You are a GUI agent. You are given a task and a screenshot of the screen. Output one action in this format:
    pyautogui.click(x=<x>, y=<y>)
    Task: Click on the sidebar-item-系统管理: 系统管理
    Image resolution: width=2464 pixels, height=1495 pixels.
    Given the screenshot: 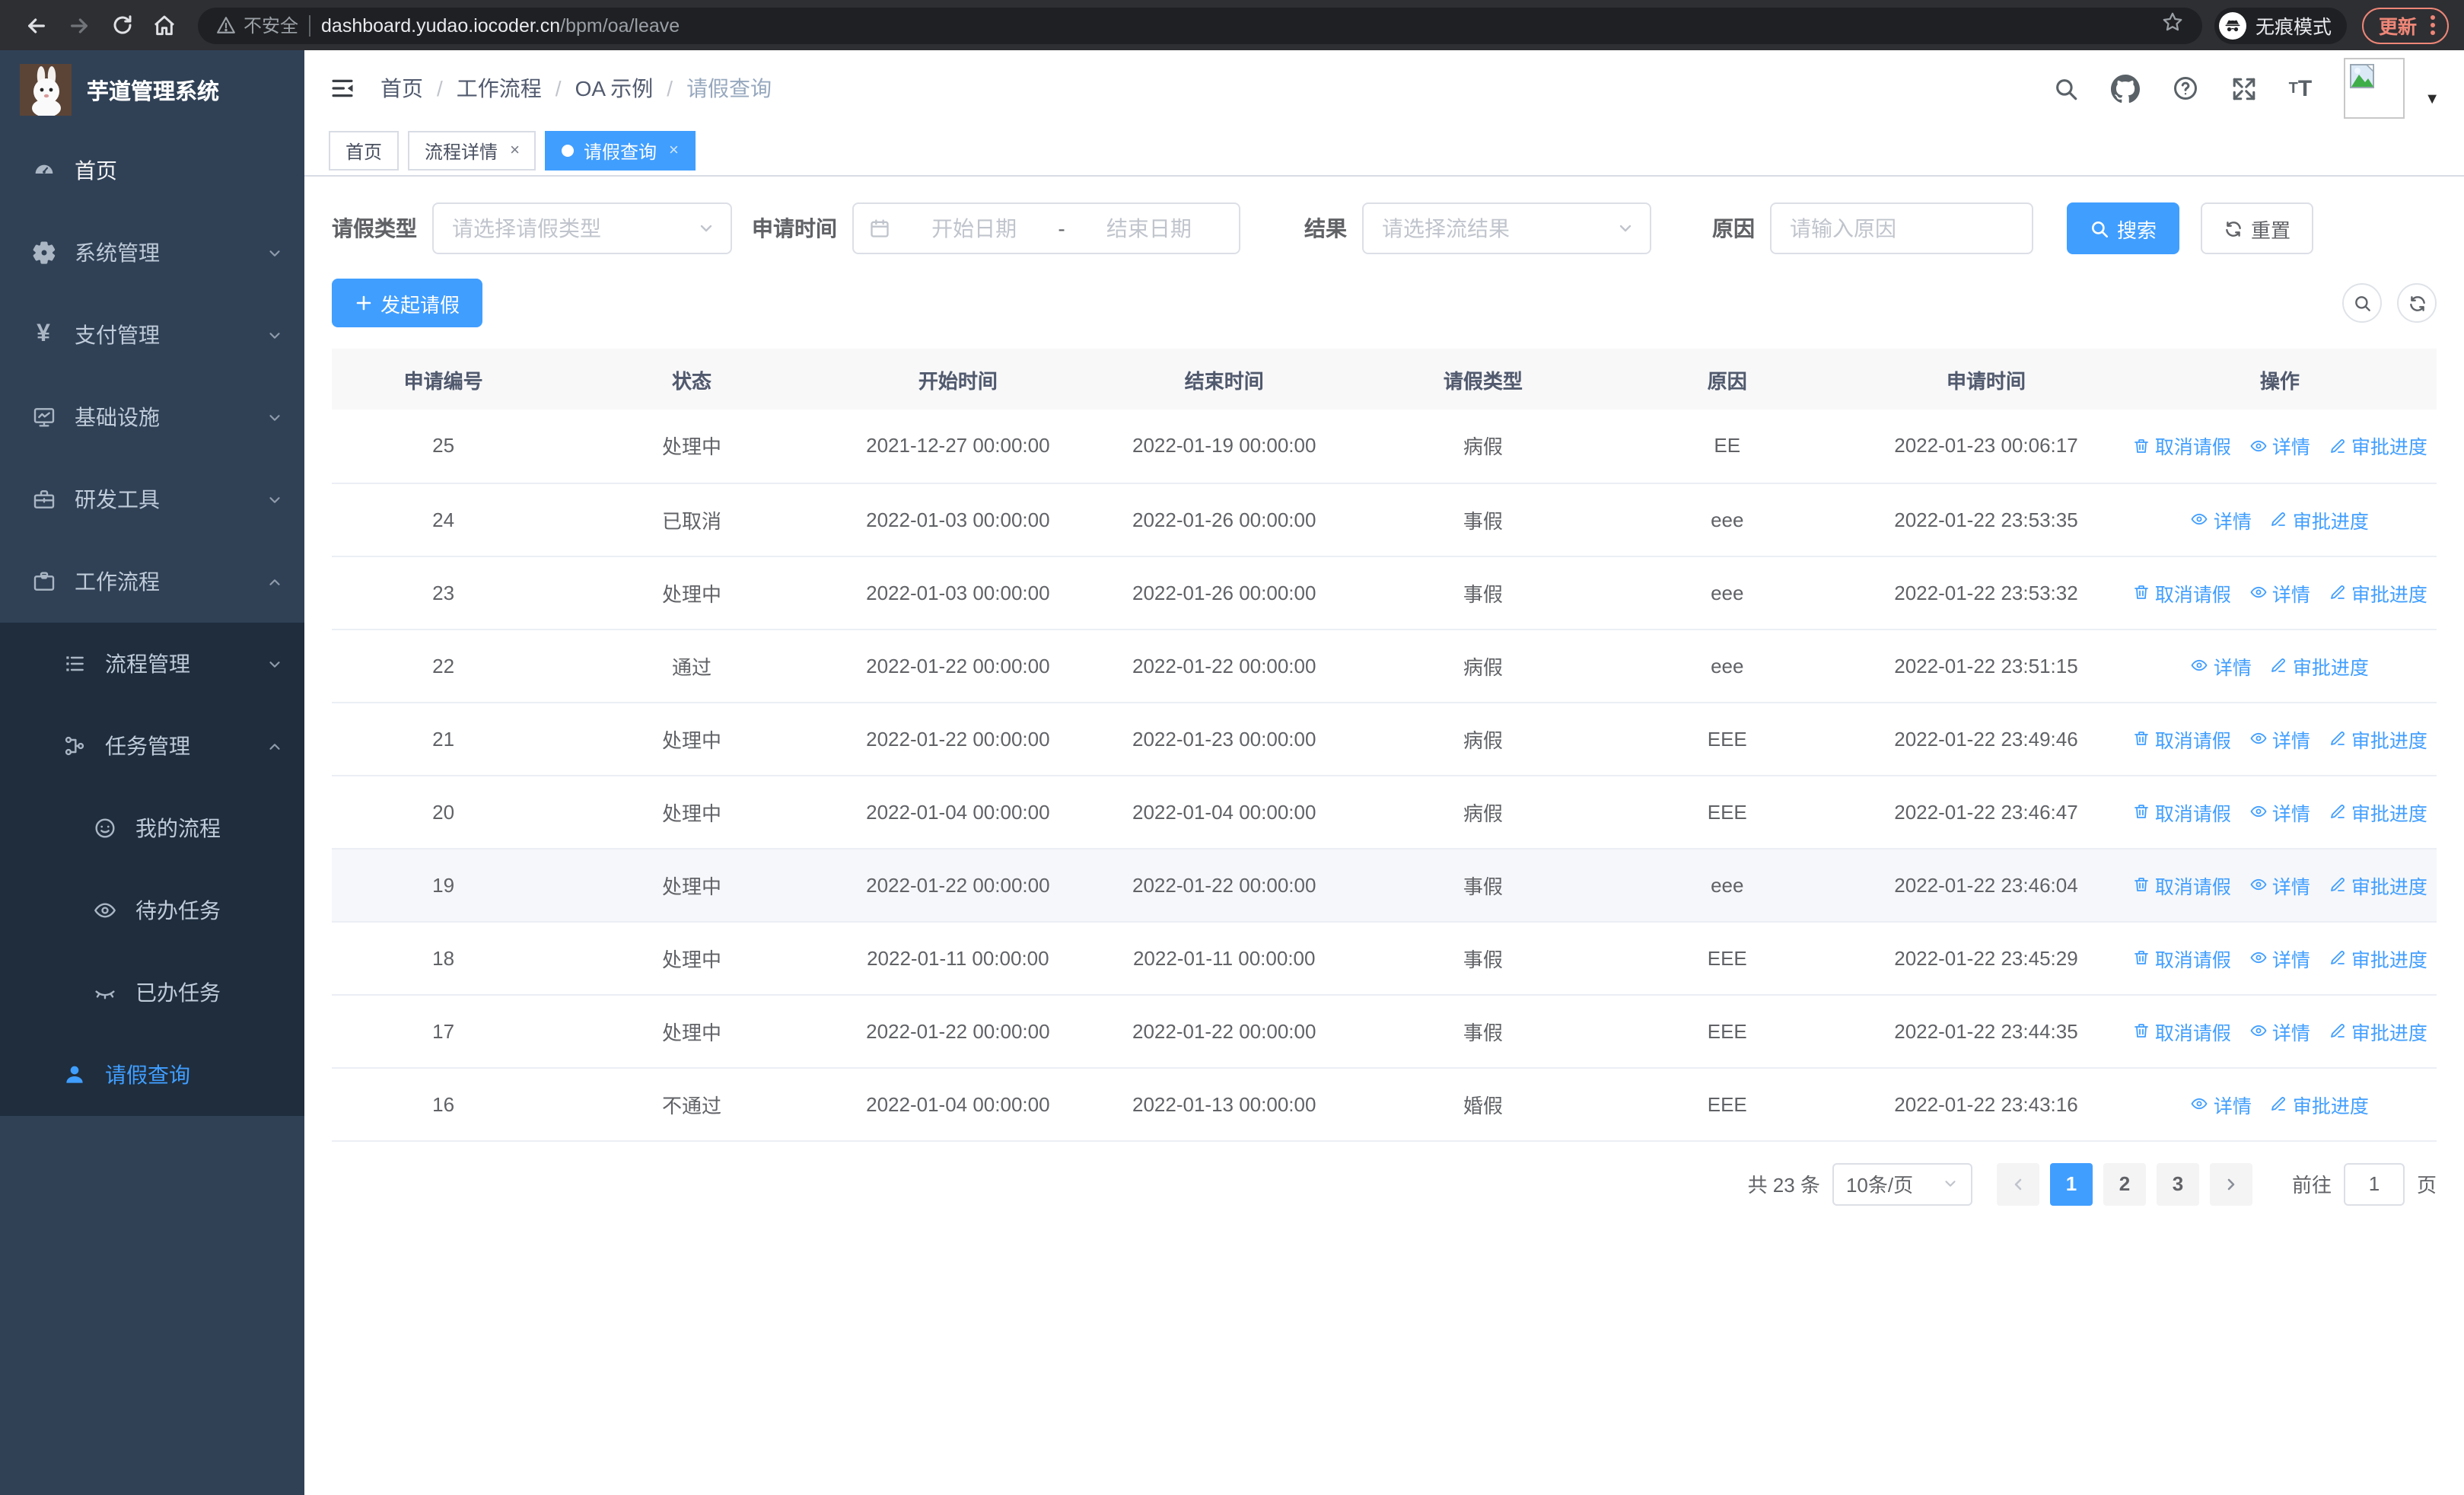 What is the action you would take?
    pyautogui.click(x=152, y=253)
    